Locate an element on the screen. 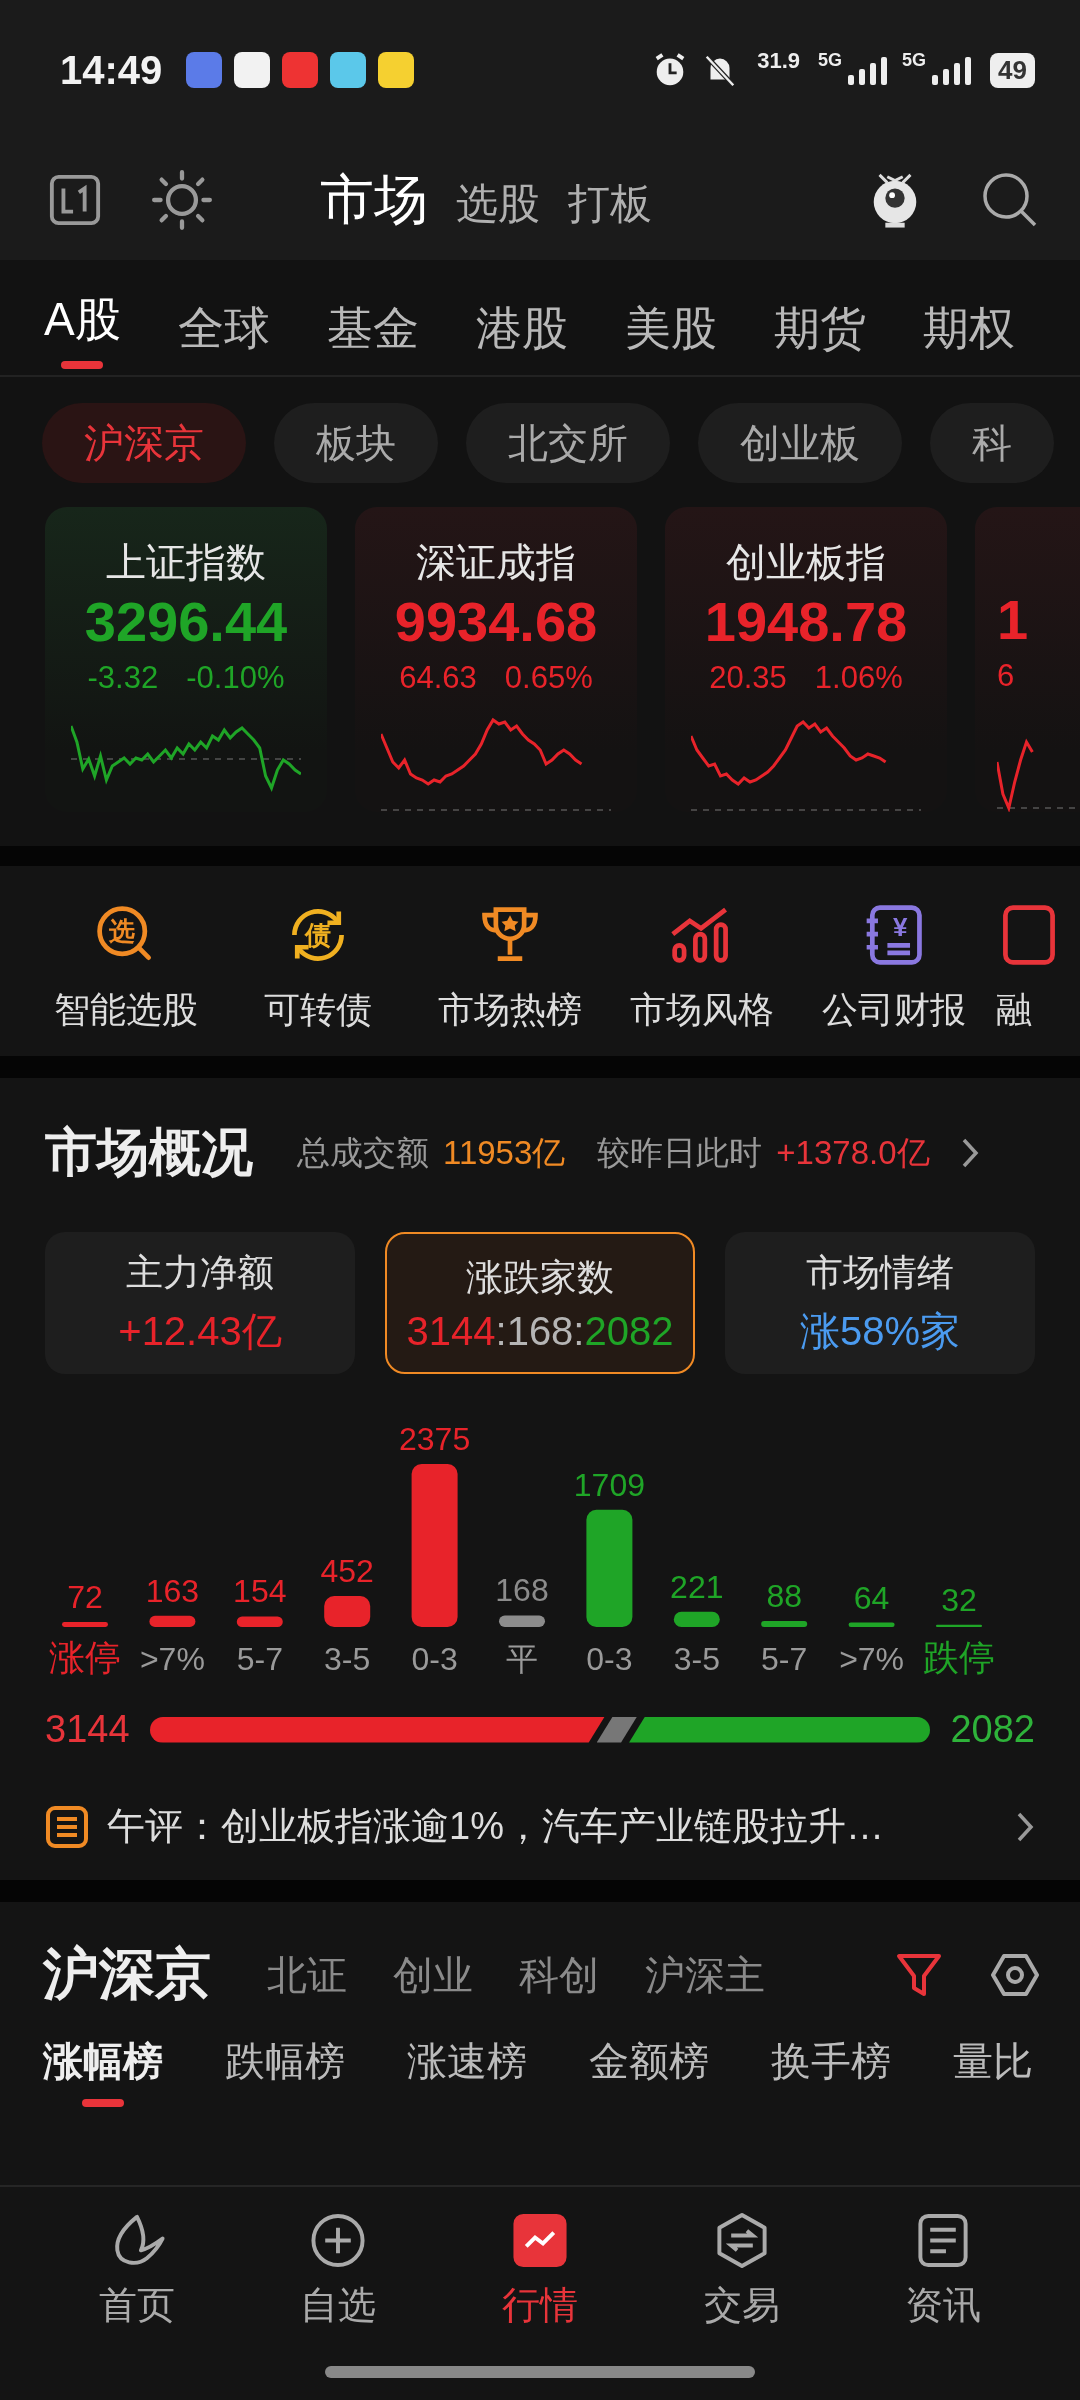  shortcut-label: 市场热榜 is located at coordinates (510, 1010).